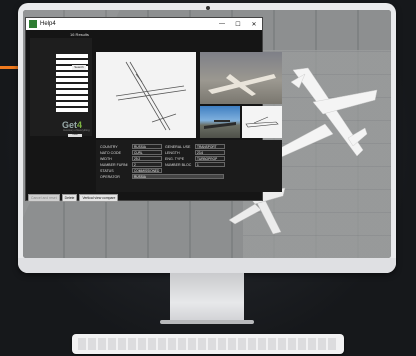 This screenshot has height=356, width=416. Describe the element at coordinates (99, 198) in the screenshot. I see `vertical-compare-button: Vertical view compare` at that location.